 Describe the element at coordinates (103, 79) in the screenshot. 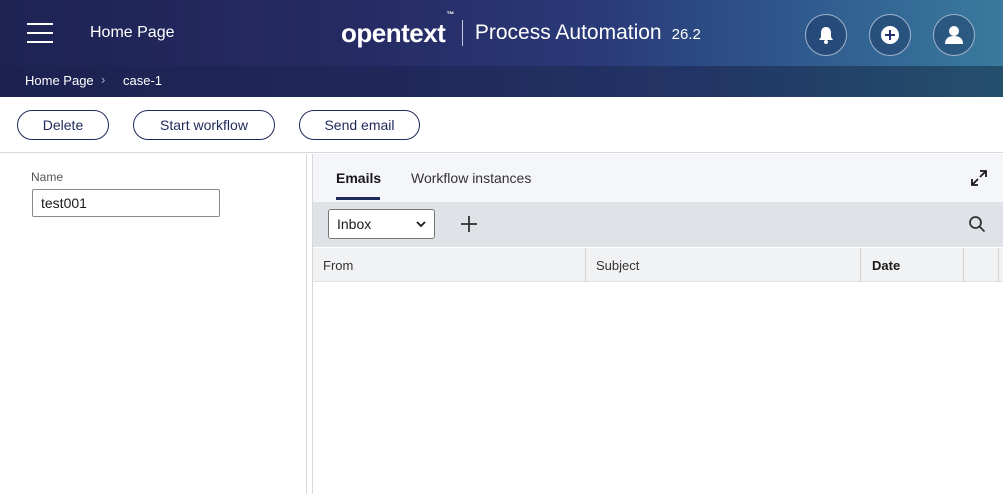

I see `chevron-right-icon: ›` at that location.